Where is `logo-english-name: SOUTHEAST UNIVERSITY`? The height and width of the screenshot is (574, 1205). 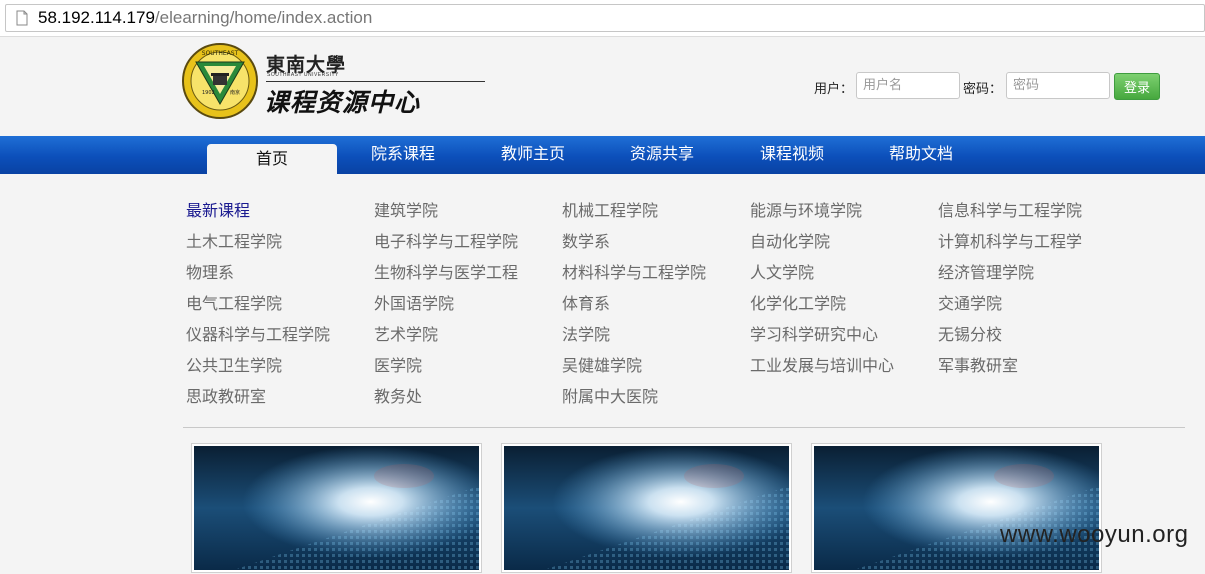 logo-english-name: SOUTHEAST UNIVERSITY is located at coordinates (303, 75).